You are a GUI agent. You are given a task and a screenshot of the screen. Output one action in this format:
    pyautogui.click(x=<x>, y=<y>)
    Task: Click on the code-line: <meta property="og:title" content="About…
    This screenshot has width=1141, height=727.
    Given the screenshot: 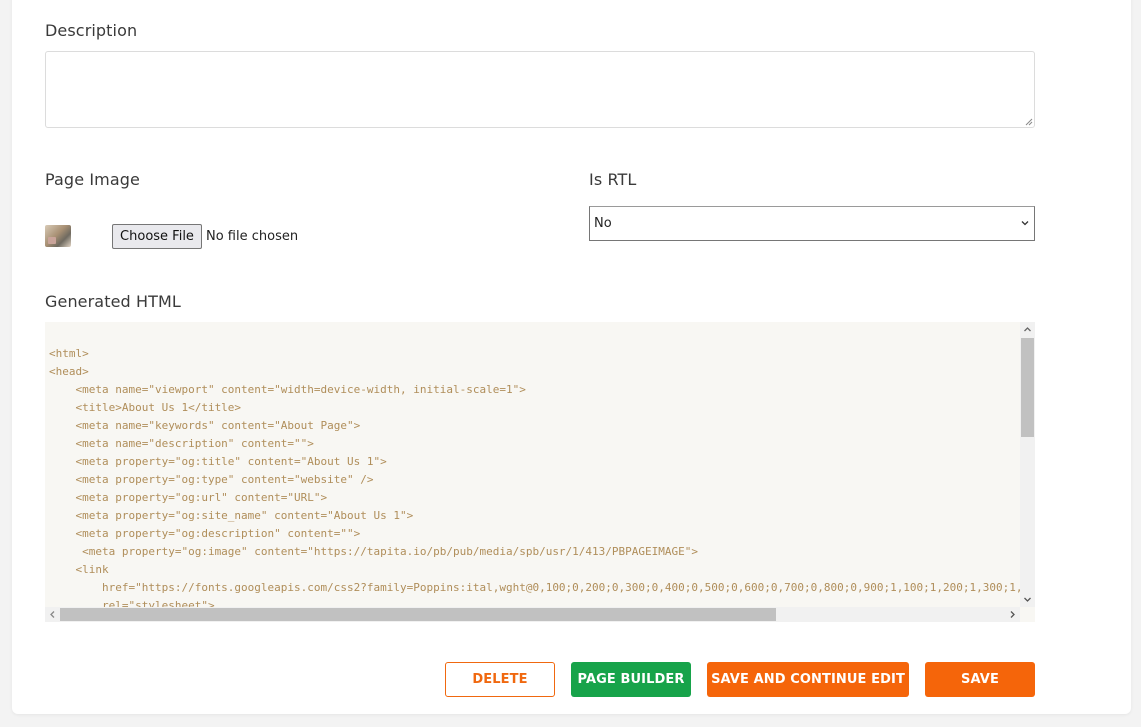 What is the action you would take?
    pyautogui.click(x=218, y=461)
    